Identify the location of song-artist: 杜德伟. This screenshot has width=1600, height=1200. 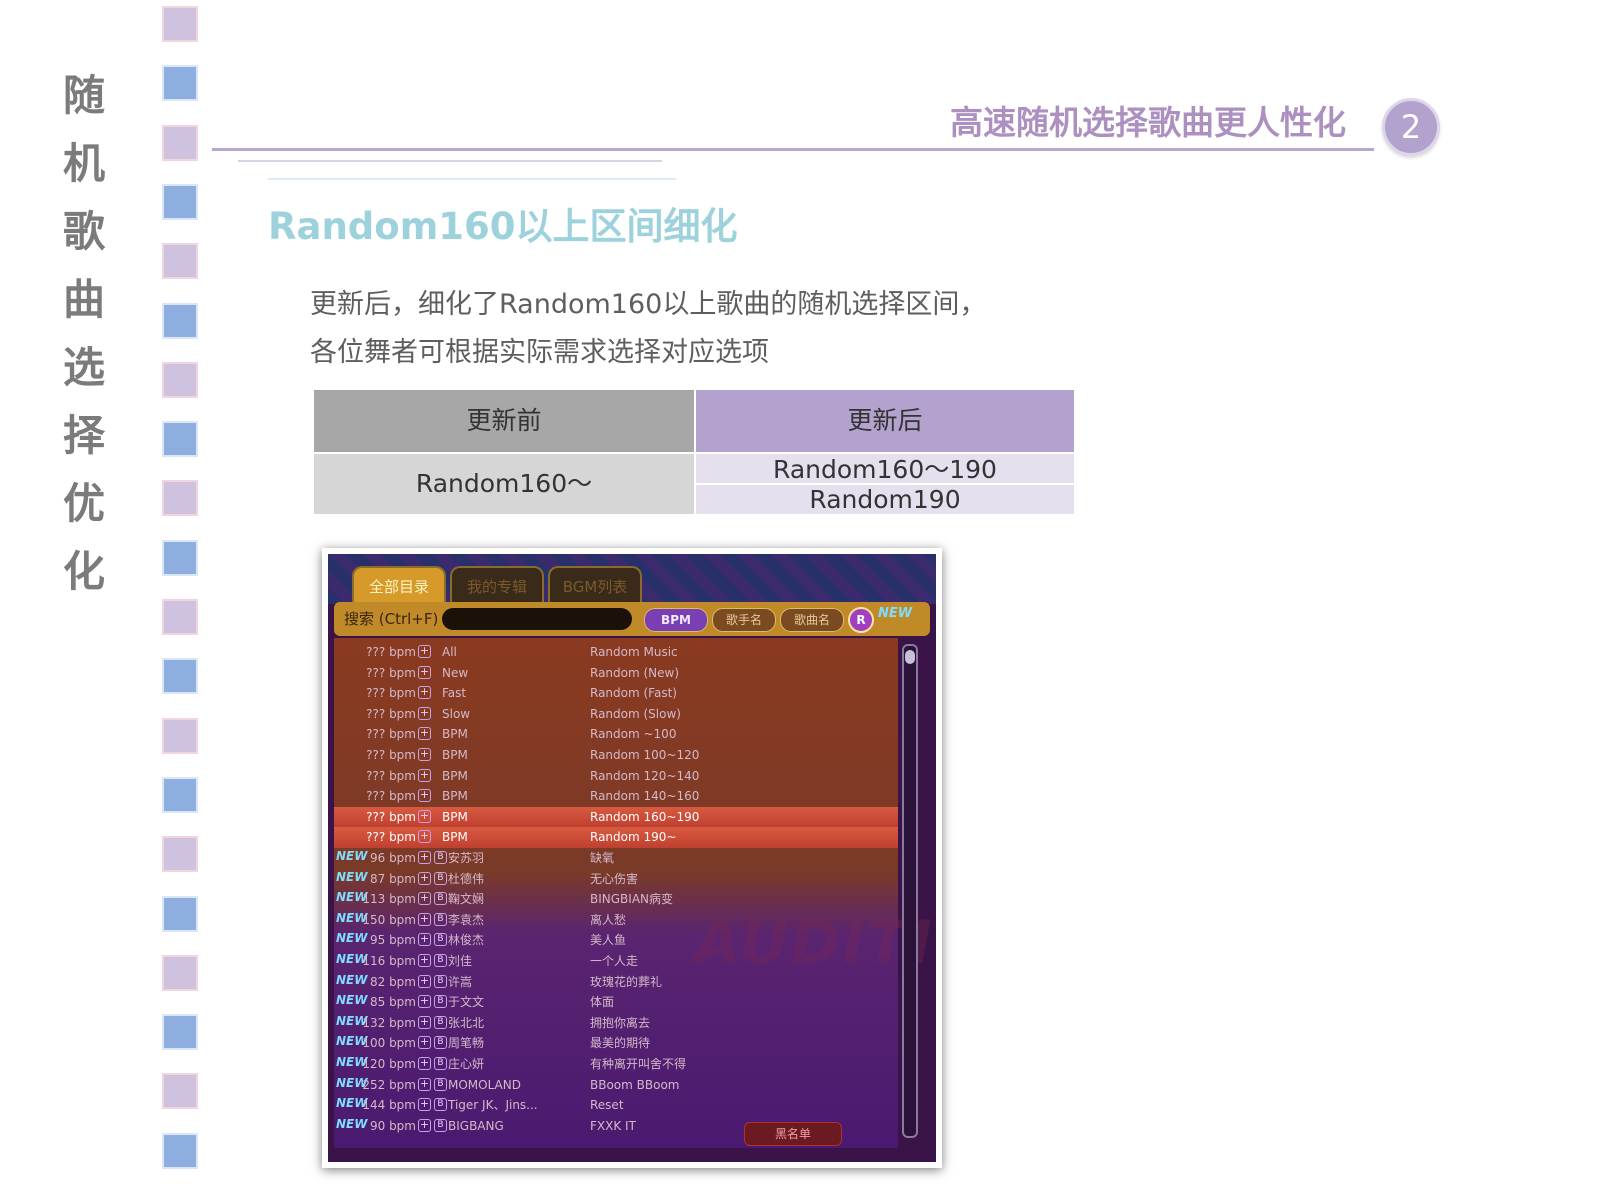
(466, 878).